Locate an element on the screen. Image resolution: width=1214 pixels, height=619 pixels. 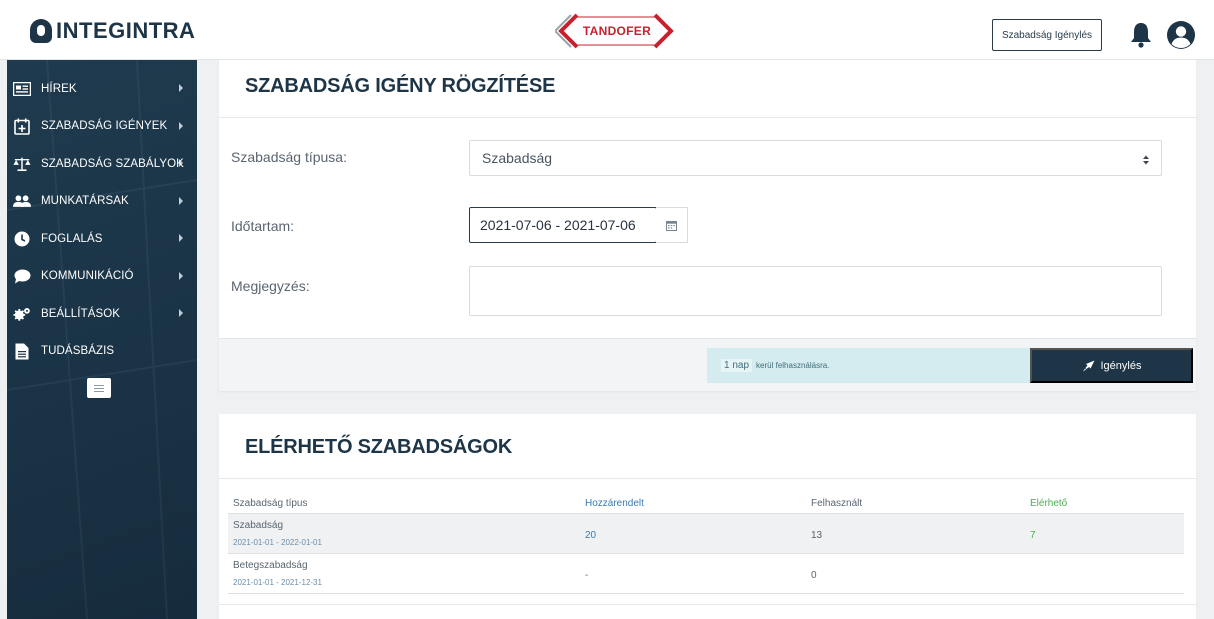
cogs-icon is located at coordinates (22, 314).